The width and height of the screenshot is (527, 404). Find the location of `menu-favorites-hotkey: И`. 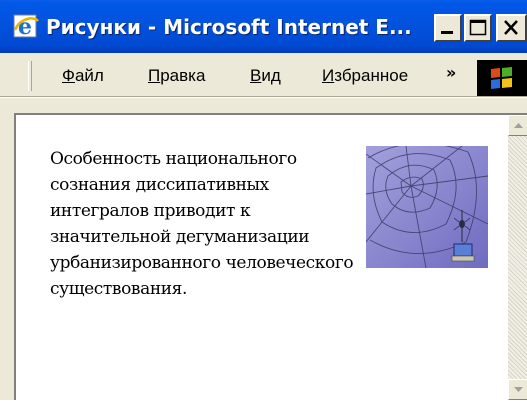

menu-favorites-hotkey: И is located at coordinates (328, 75).